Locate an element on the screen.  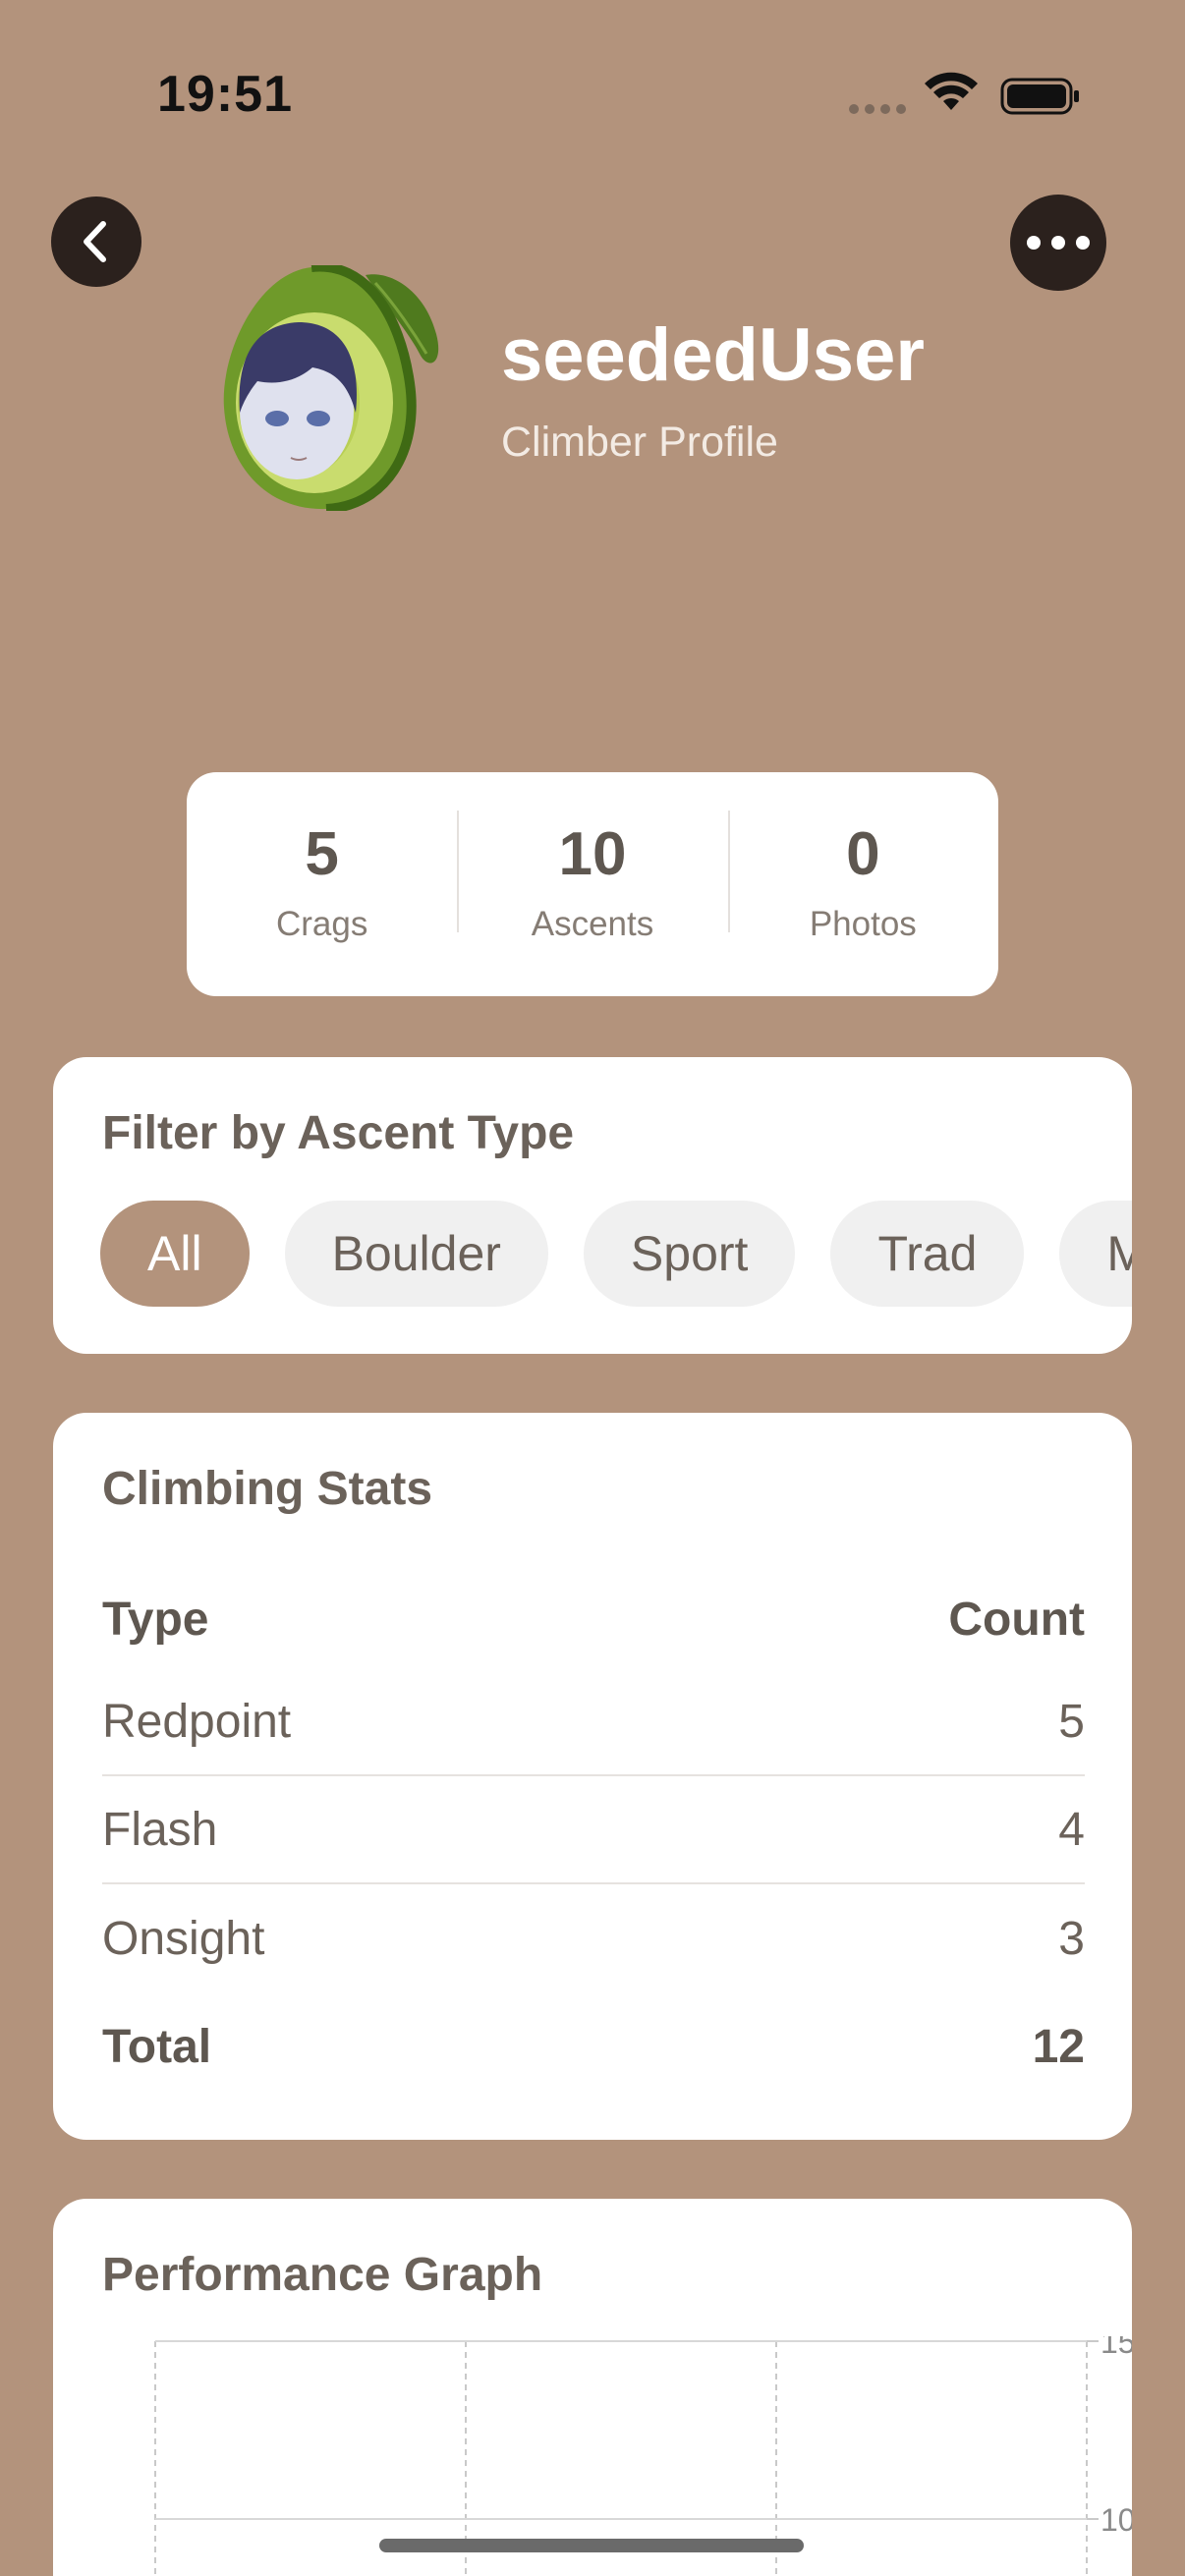
total-label: Total is located at coordinates (157, 2046).